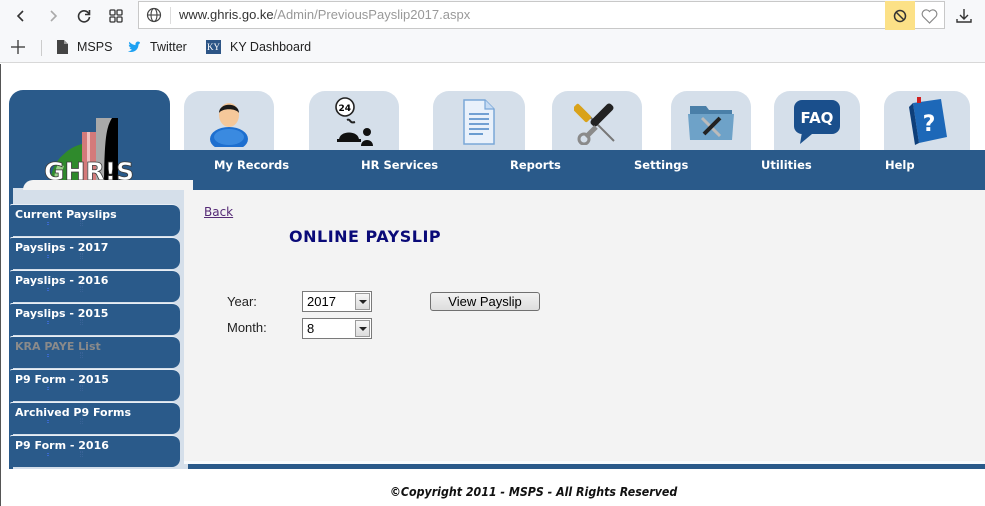  I want to click on file-icon, so click(62, 47).